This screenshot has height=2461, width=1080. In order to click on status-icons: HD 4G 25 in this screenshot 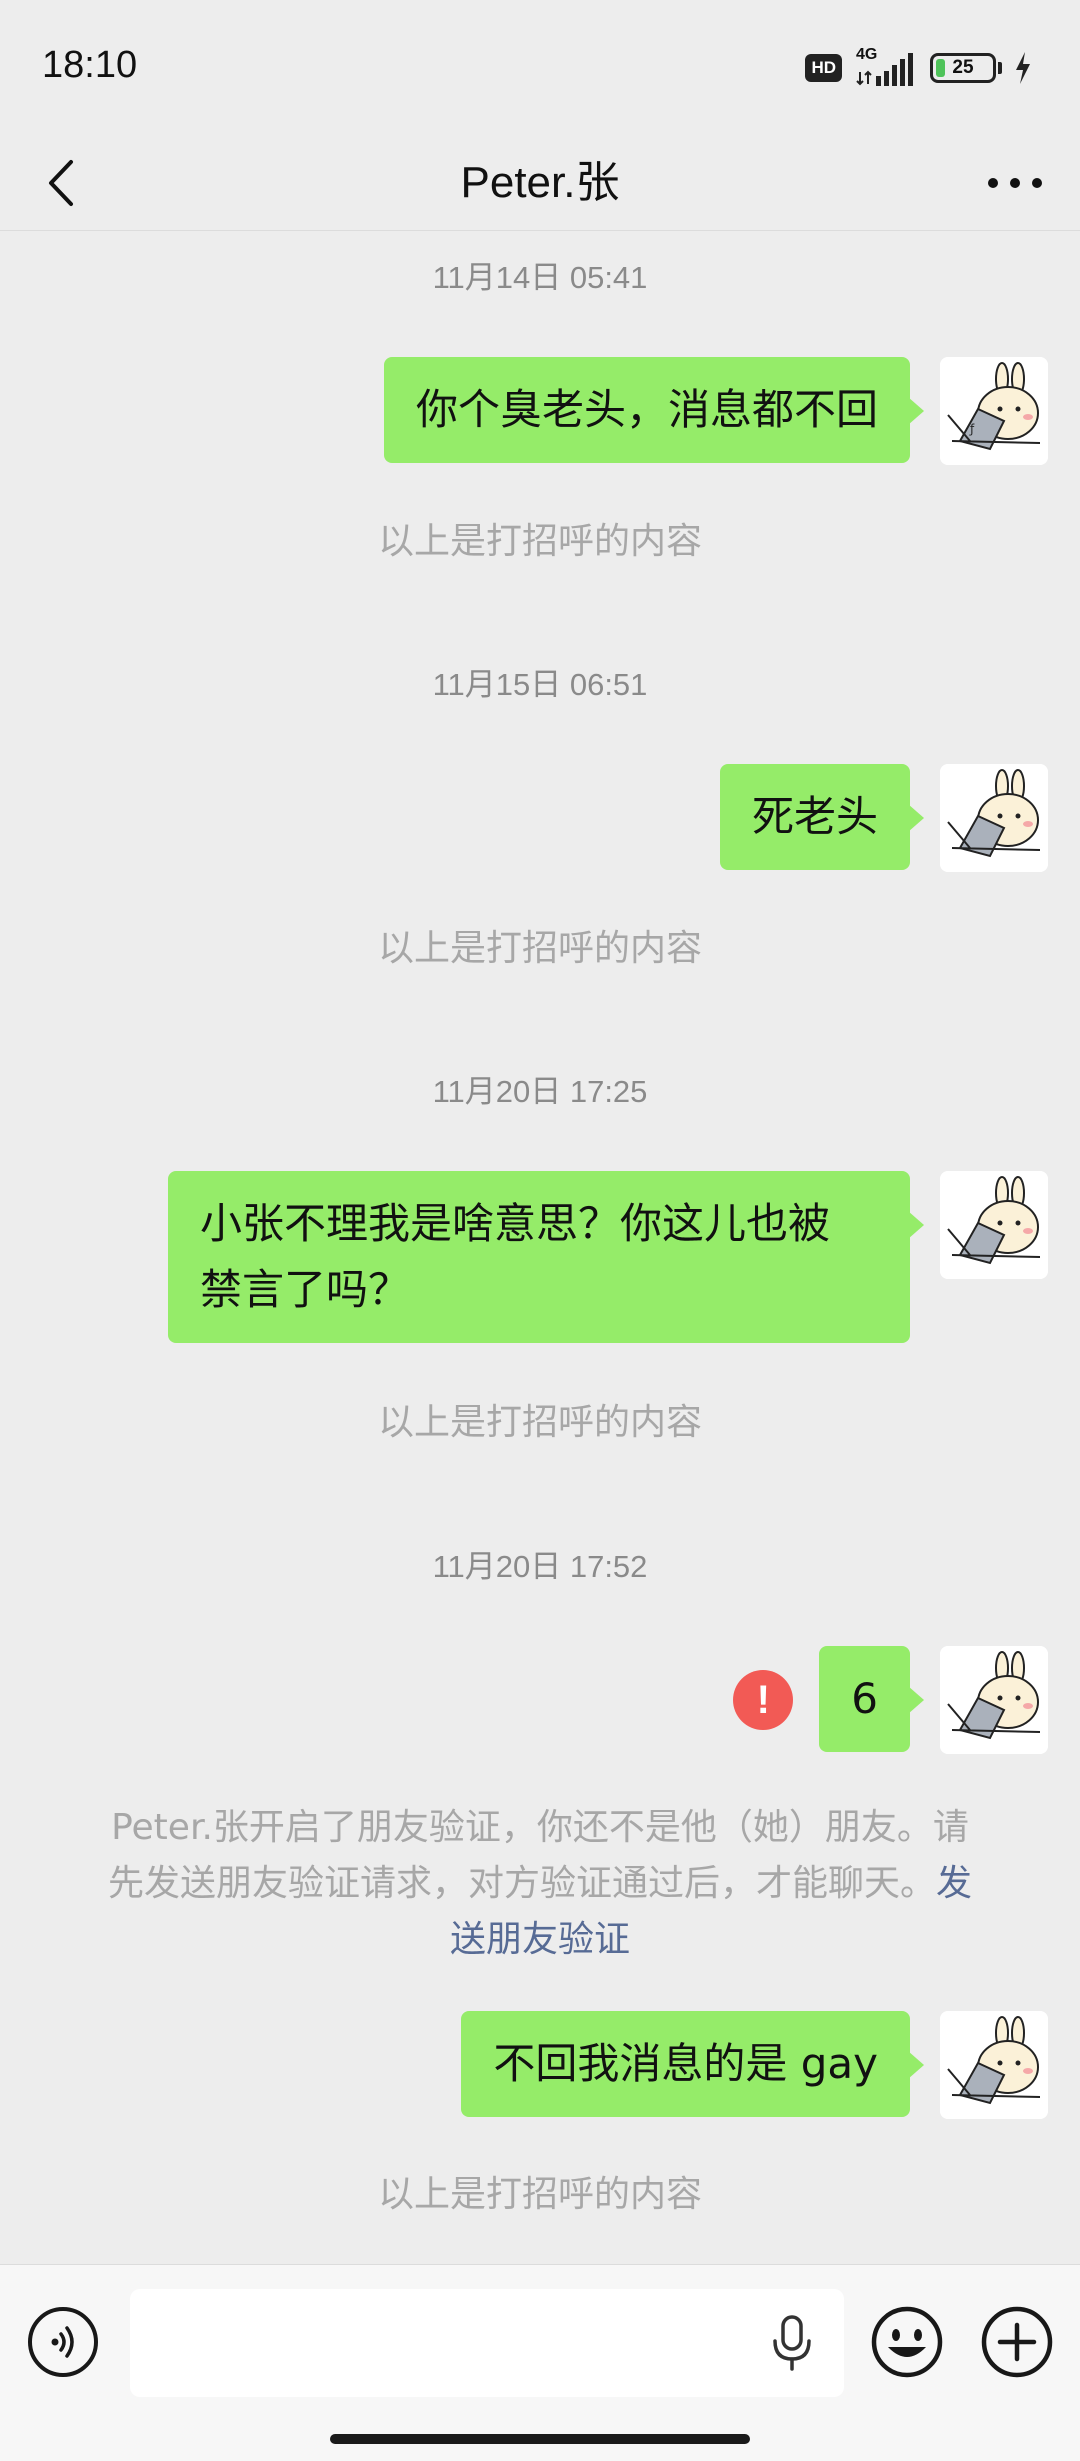, I will do `click(918, 67)`.